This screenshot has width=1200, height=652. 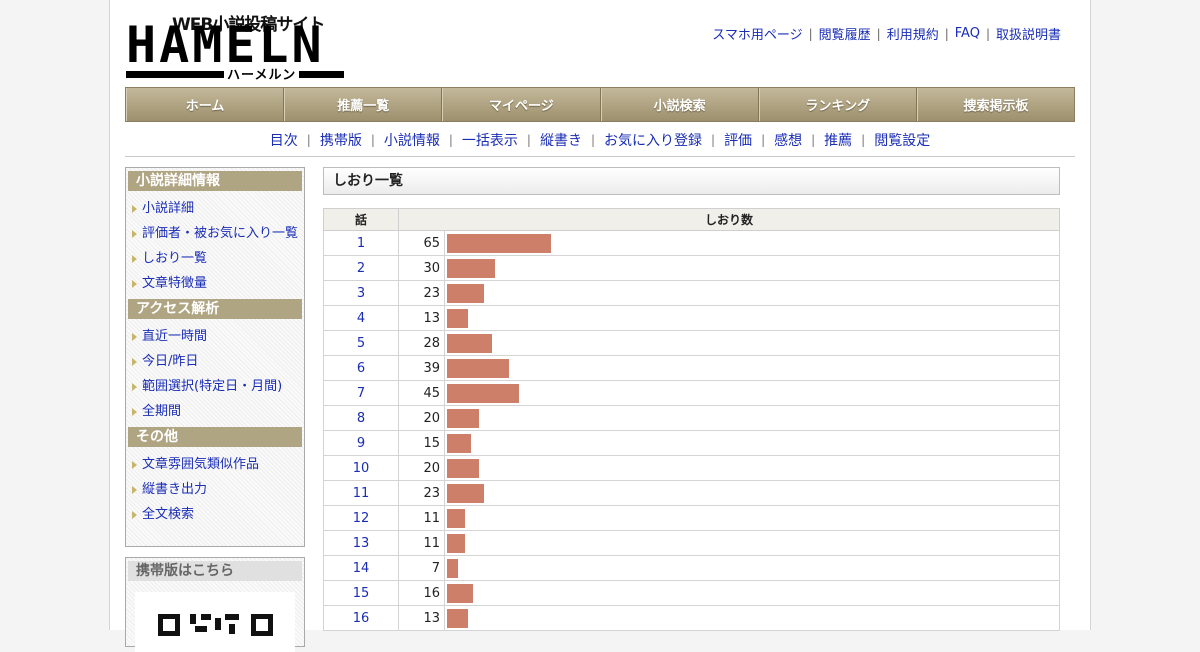 What do you see at coordinates (421, 593) in the screenshot?
I see `bookmark-count: 16` at bounding box center [421, 593].